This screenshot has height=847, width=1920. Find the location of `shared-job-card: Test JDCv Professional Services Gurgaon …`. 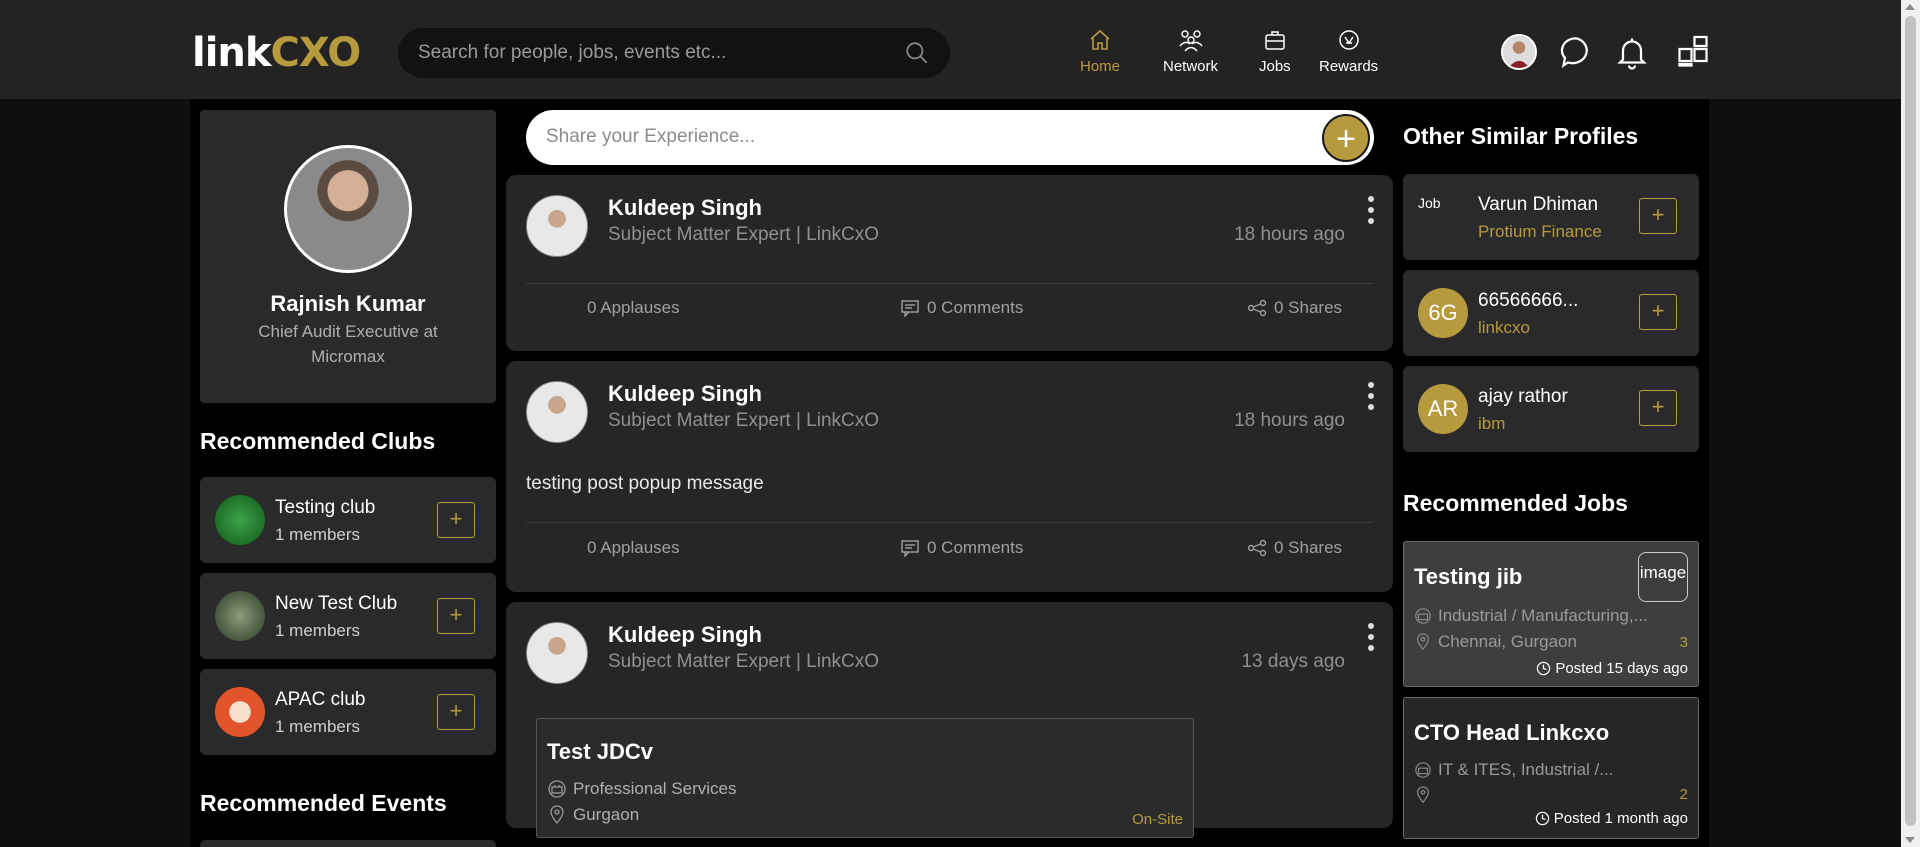

shared-job-card: Test JDCv Professional Services Gurgaon … is located at coordinates (865, 778).